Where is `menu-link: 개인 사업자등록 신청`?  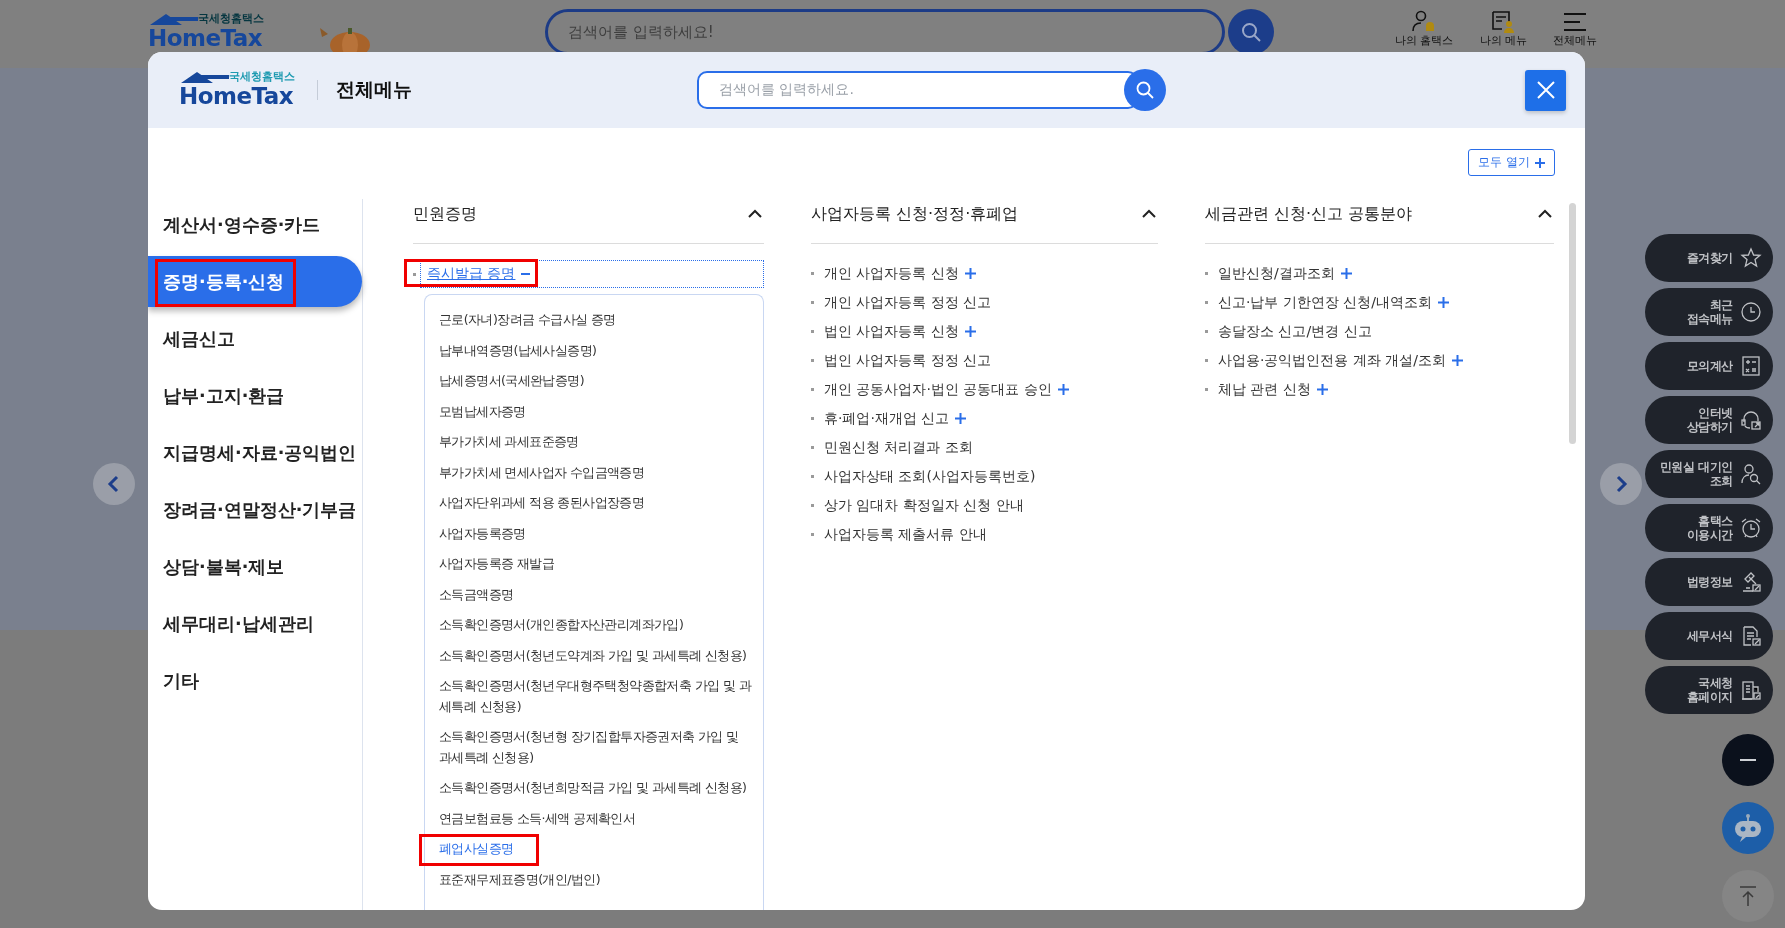 menu-link: 개인 사업자등록 신청 is located at coordinates (891, 273).